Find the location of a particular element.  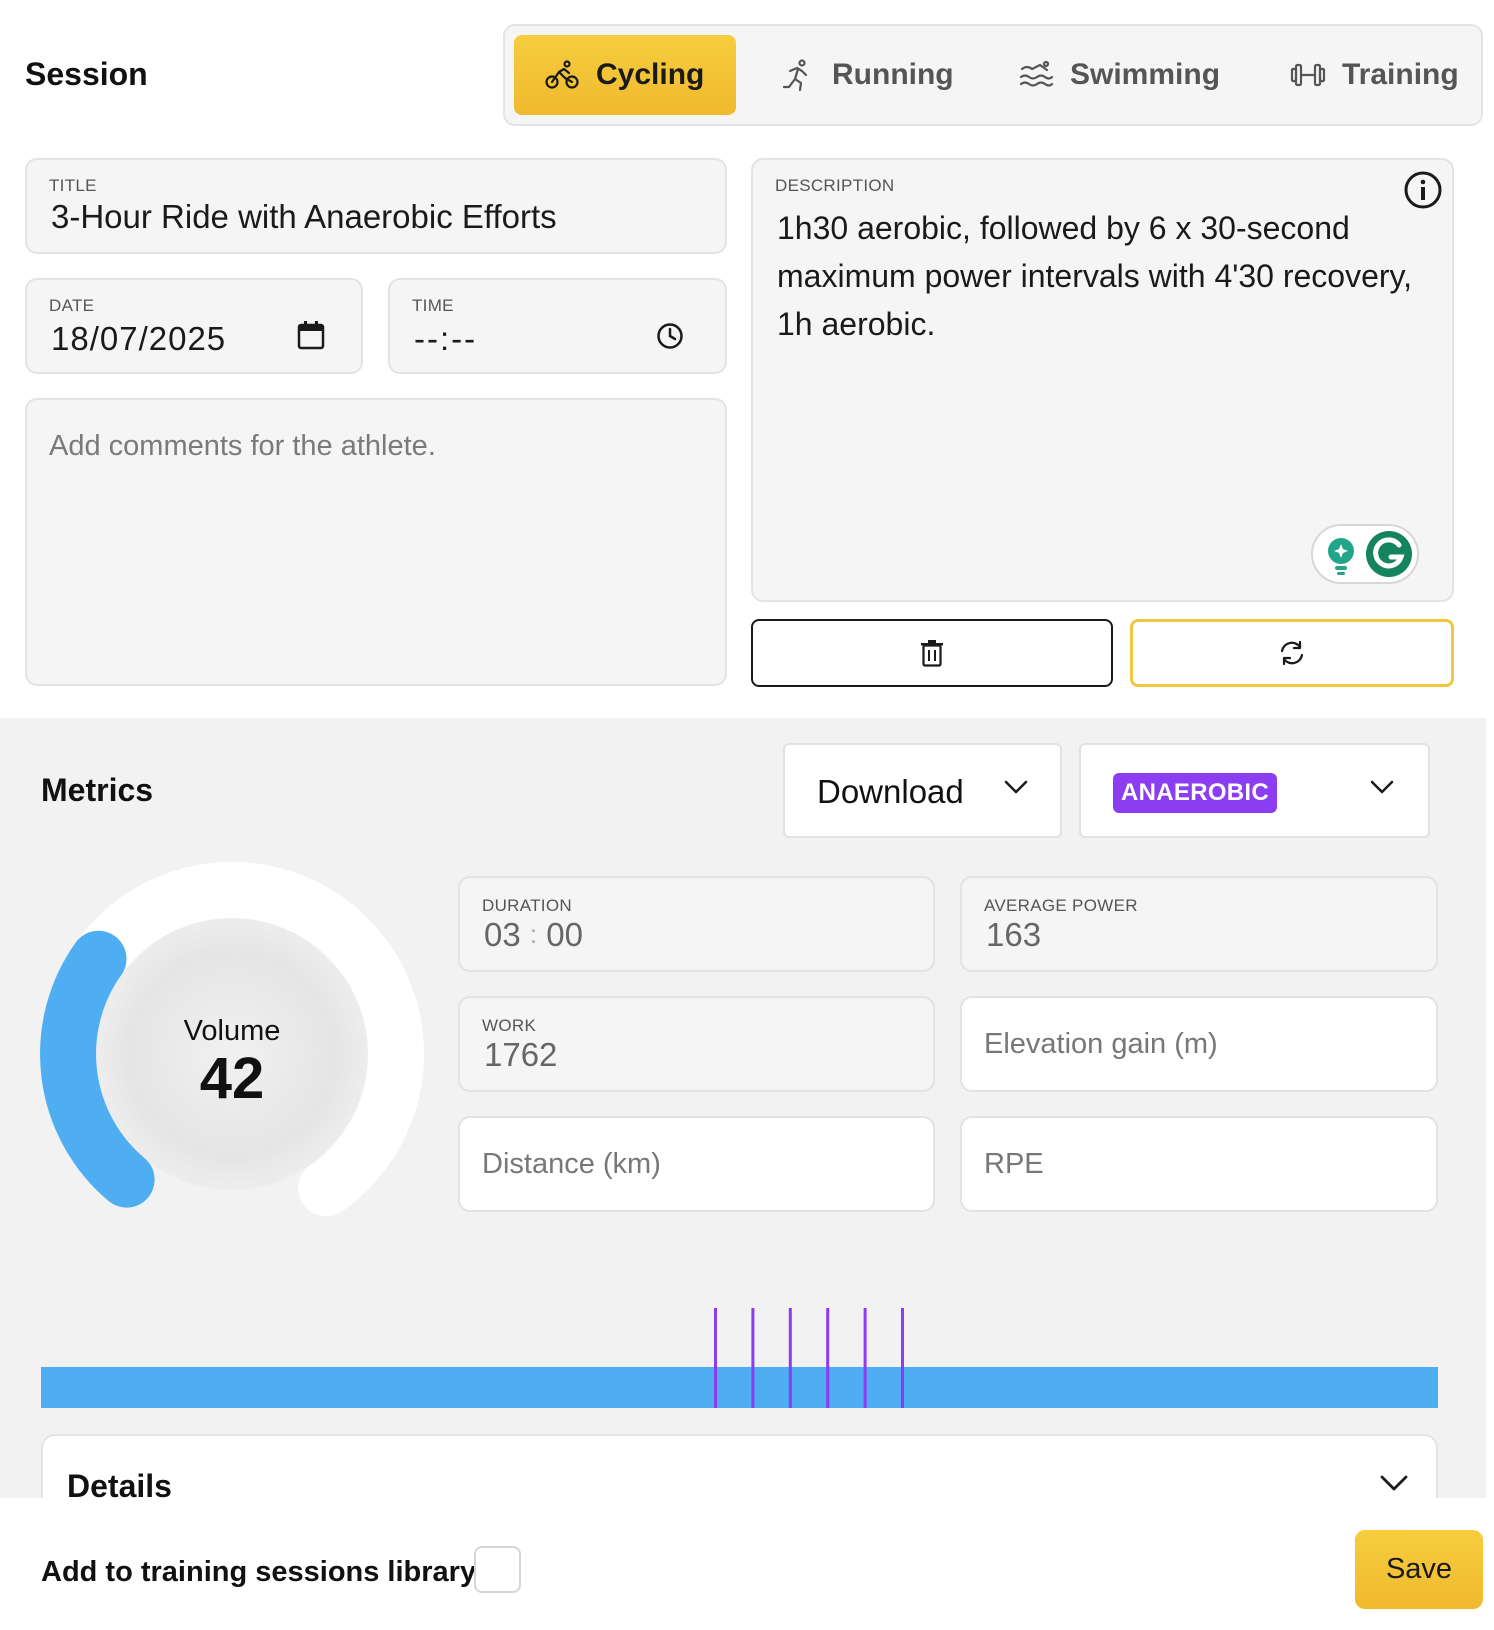

download-label: Download is located at coordinates (890, 791).